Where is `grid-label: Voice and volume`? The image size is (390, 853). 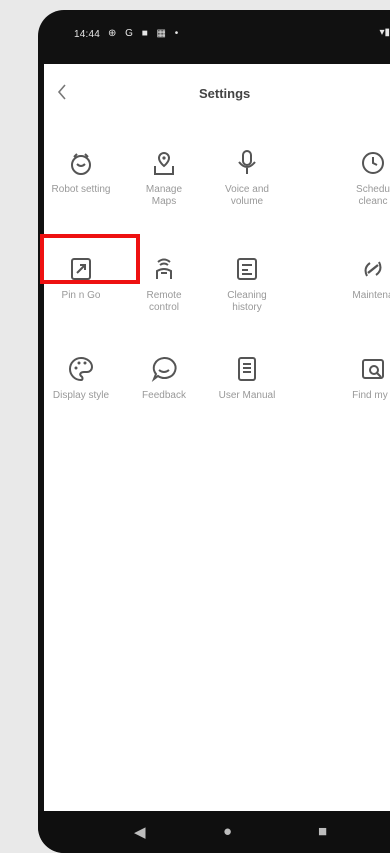 grid-label: Voice and volume is located at coordinates (247, 195).